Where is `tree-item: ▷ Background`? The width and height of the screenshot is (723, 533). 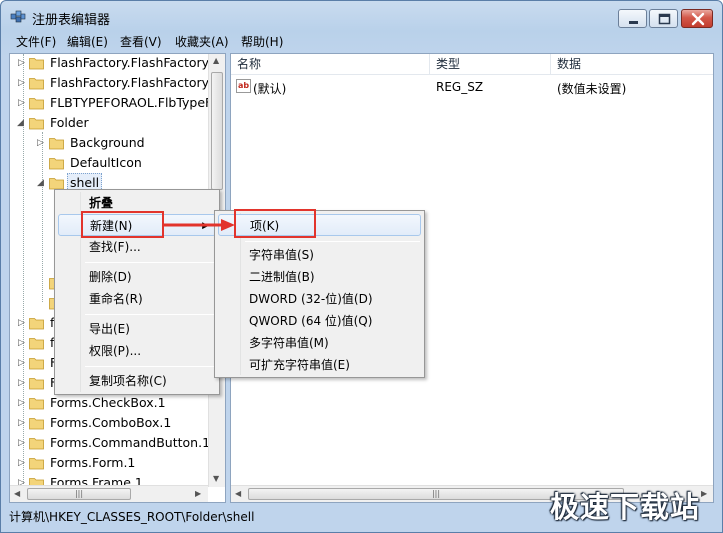
tree-item: ▷ Background is located at coordinates (110, 143).